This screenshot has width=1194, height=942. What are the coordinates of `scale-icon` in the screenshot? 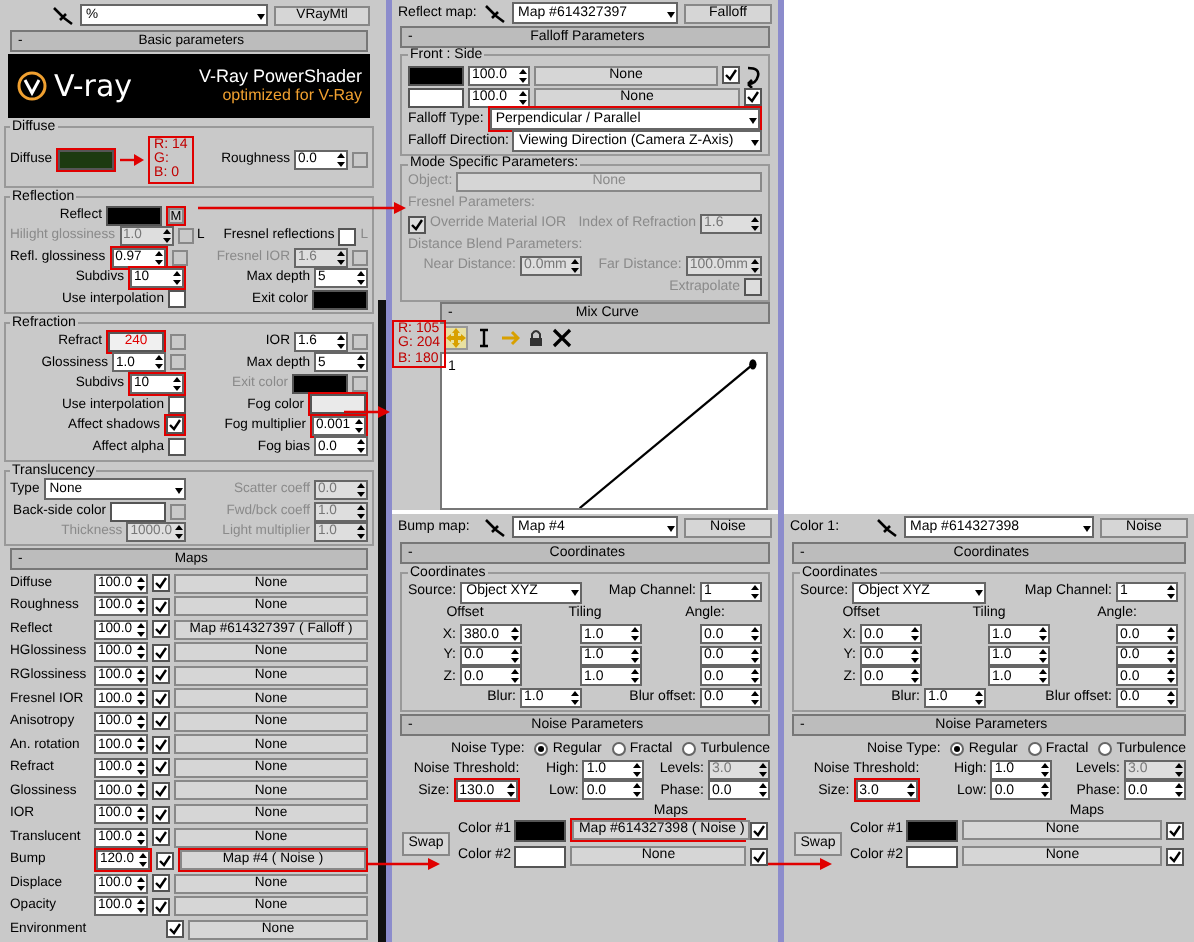 It's located at (484, 337).